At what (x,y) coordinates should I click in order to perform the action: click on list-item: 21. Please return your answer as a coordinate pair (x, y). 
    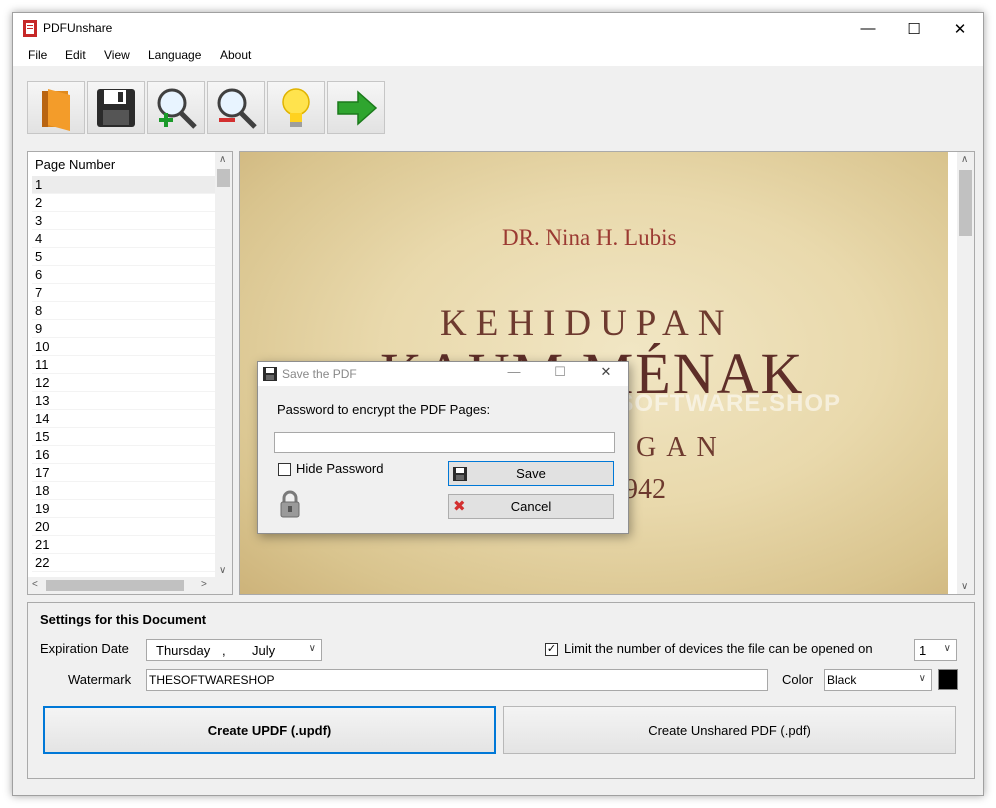
    Looking at the image, I should click on (124, 545).